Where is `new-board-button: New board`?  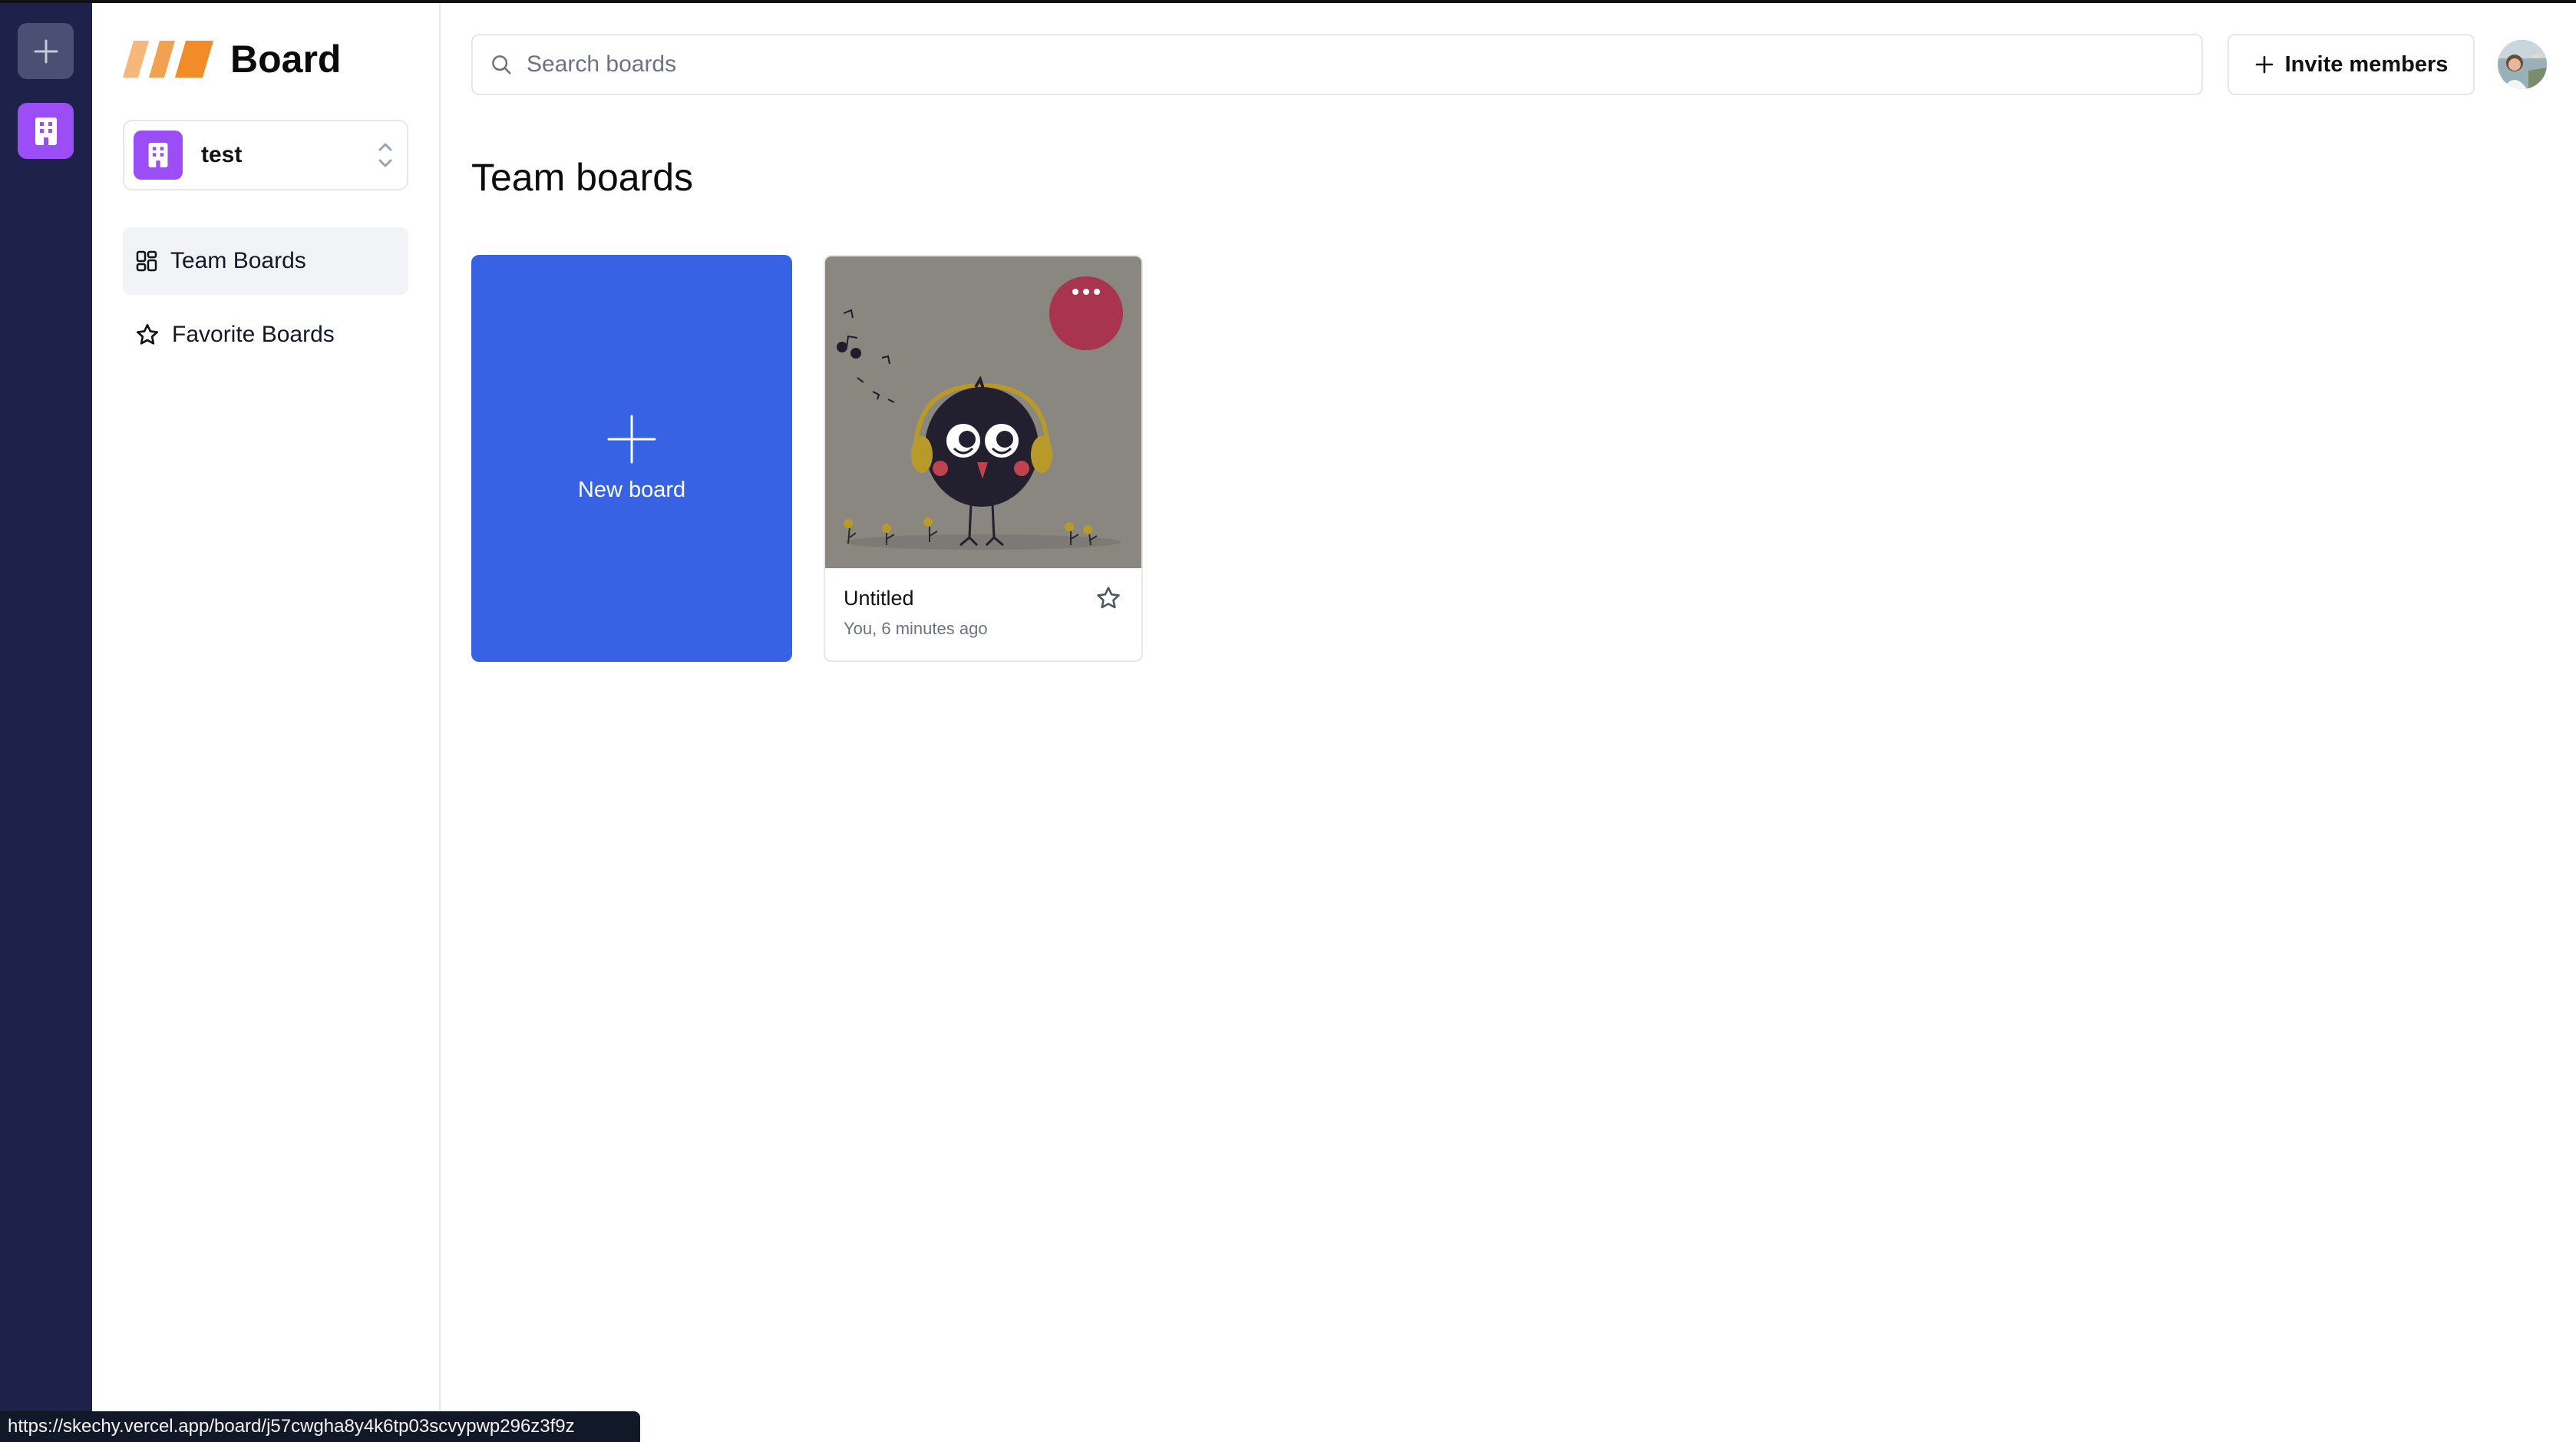 new-board-button: New board is located at coordinates (631, 458).